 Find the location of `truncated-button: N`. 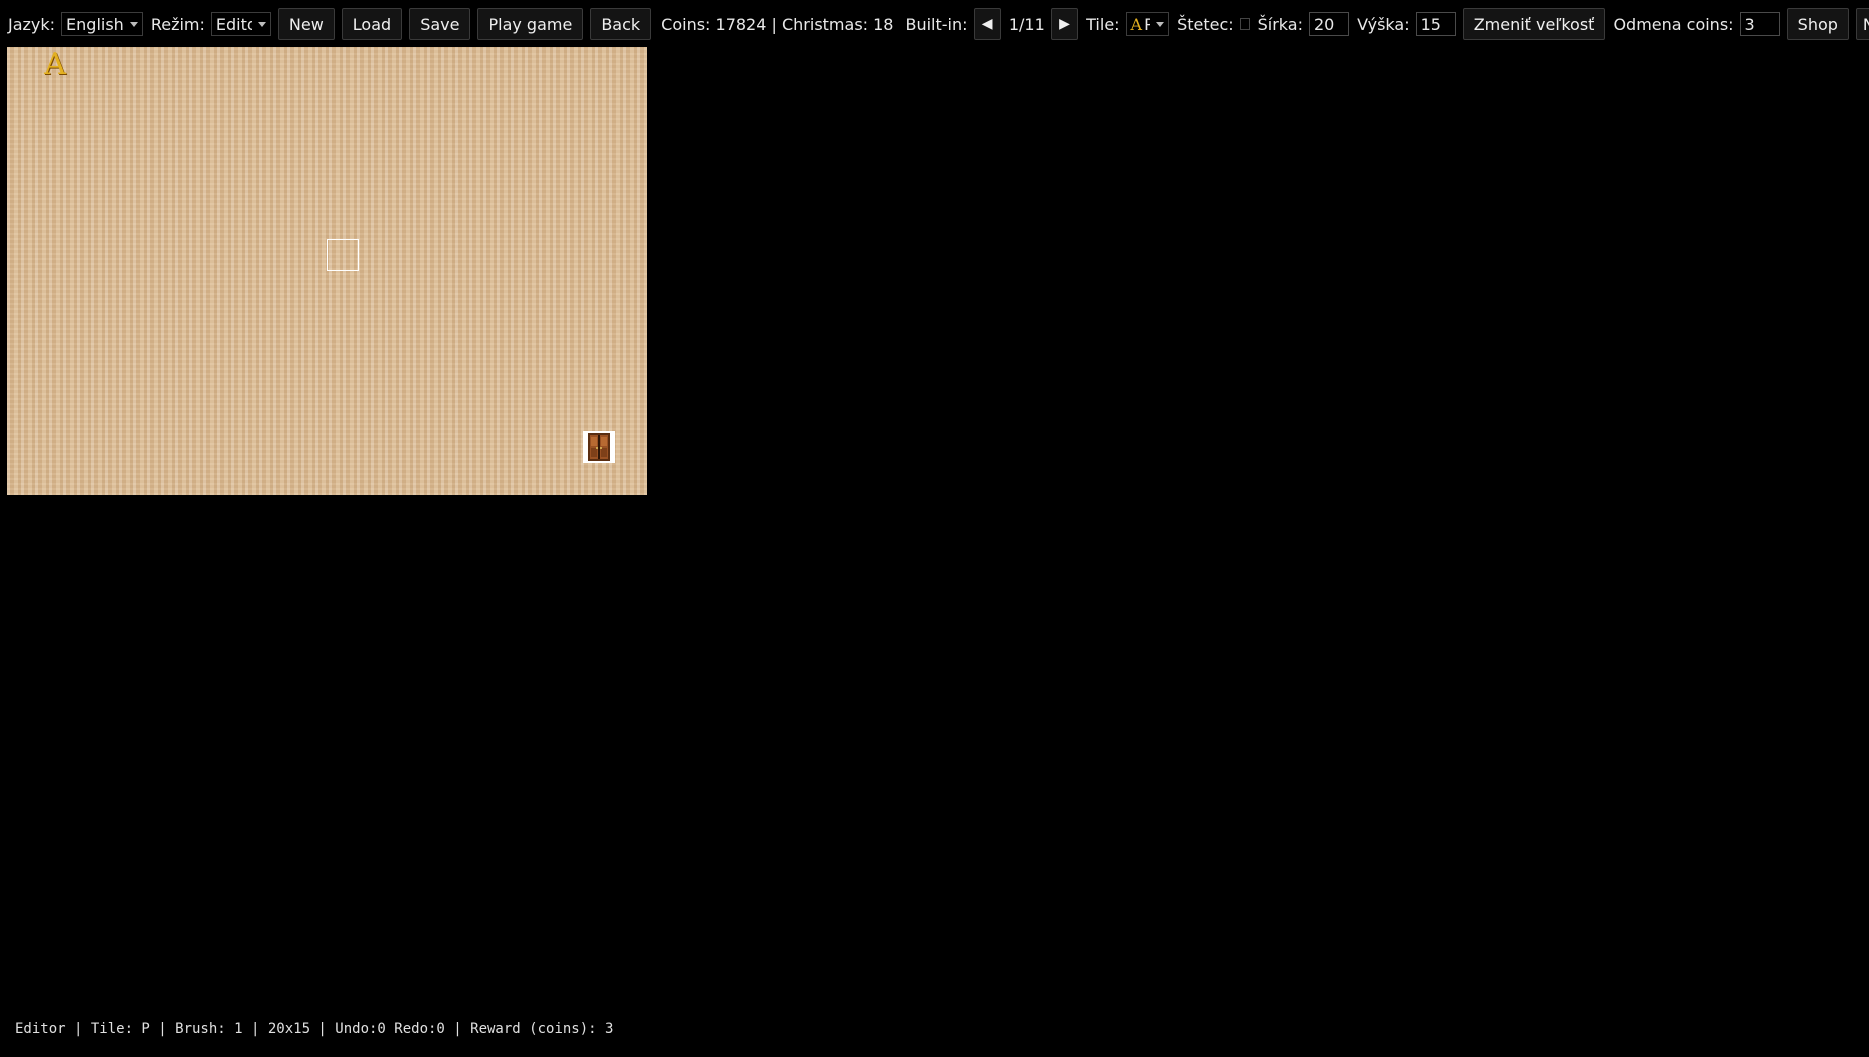

truncated-button: N is located at coordinates (1862, 24).